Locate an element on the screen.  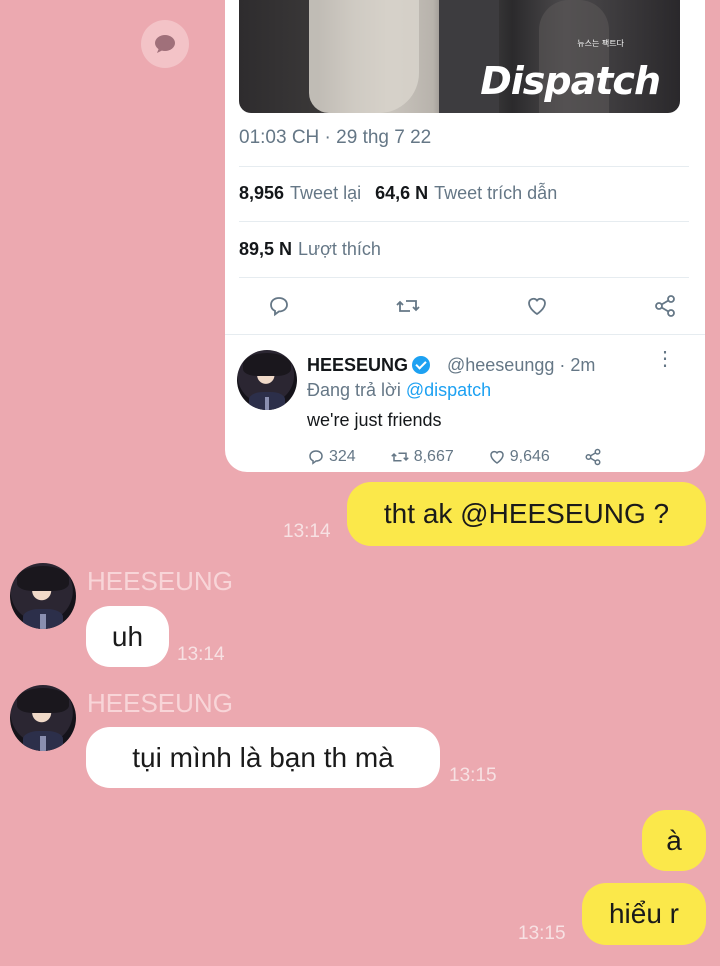
reply-reply-button: 324 is located at coordinates (331, 457).